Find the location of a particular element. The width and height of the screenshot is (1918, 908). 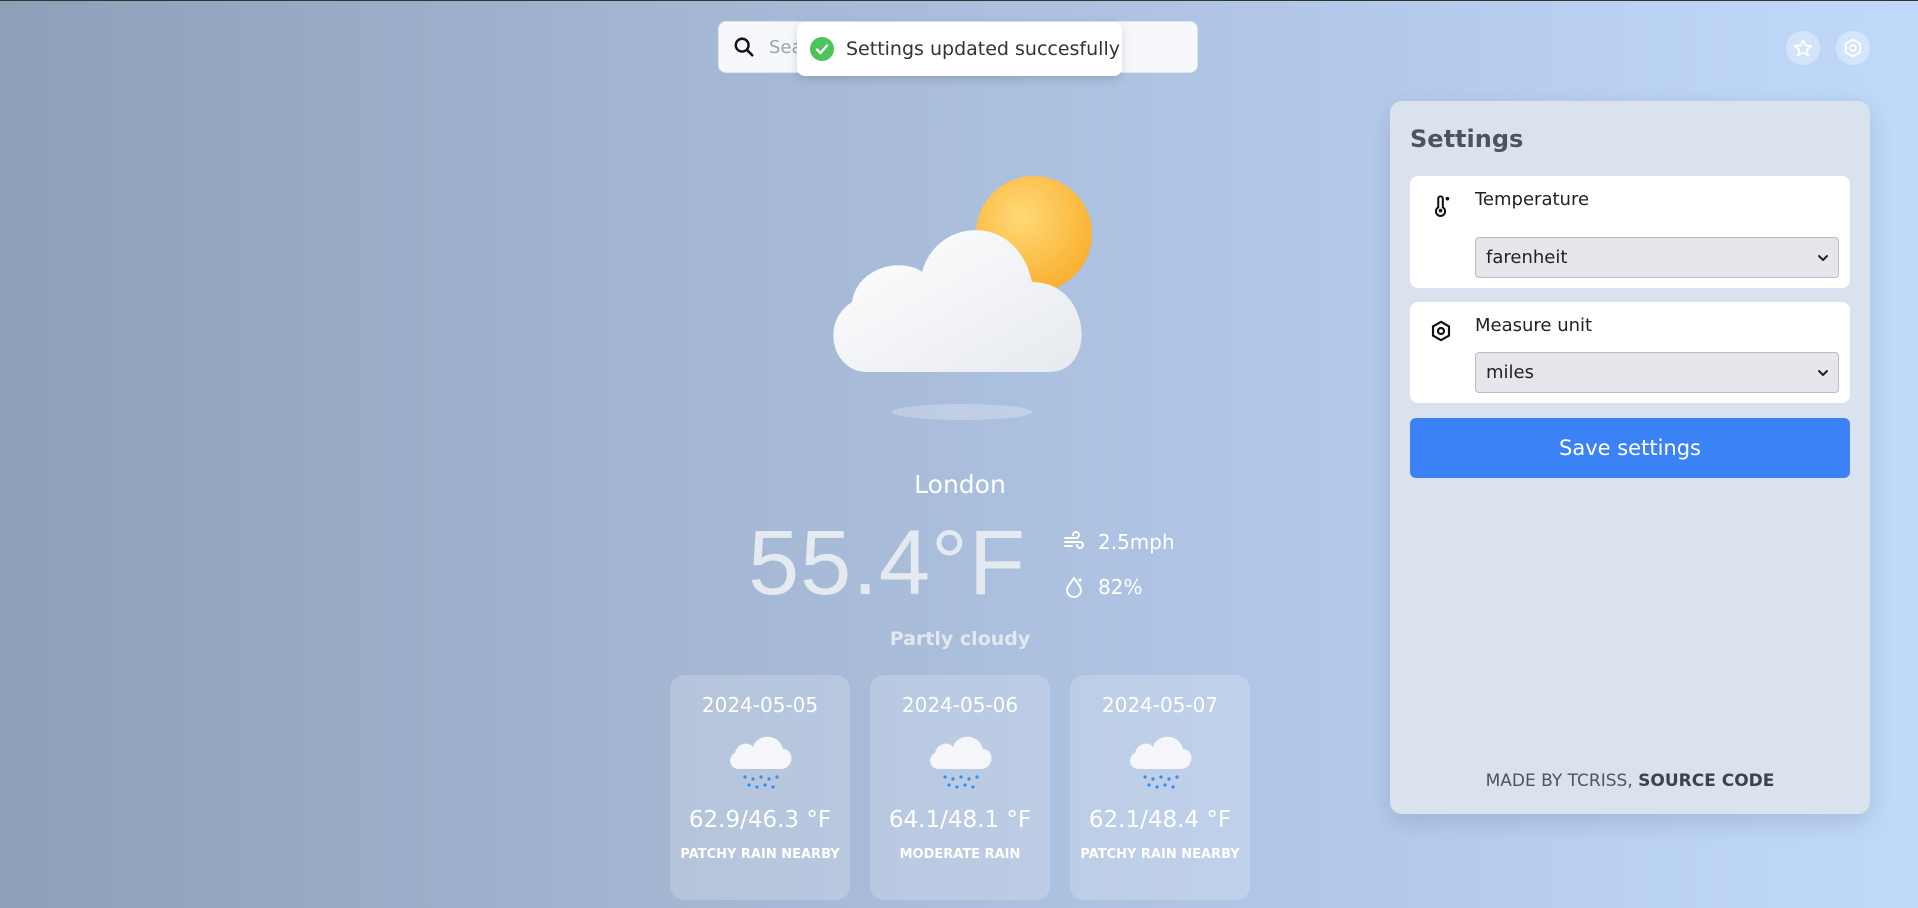

save-settings-button: Save settings is located at coordinates (1630, 448).